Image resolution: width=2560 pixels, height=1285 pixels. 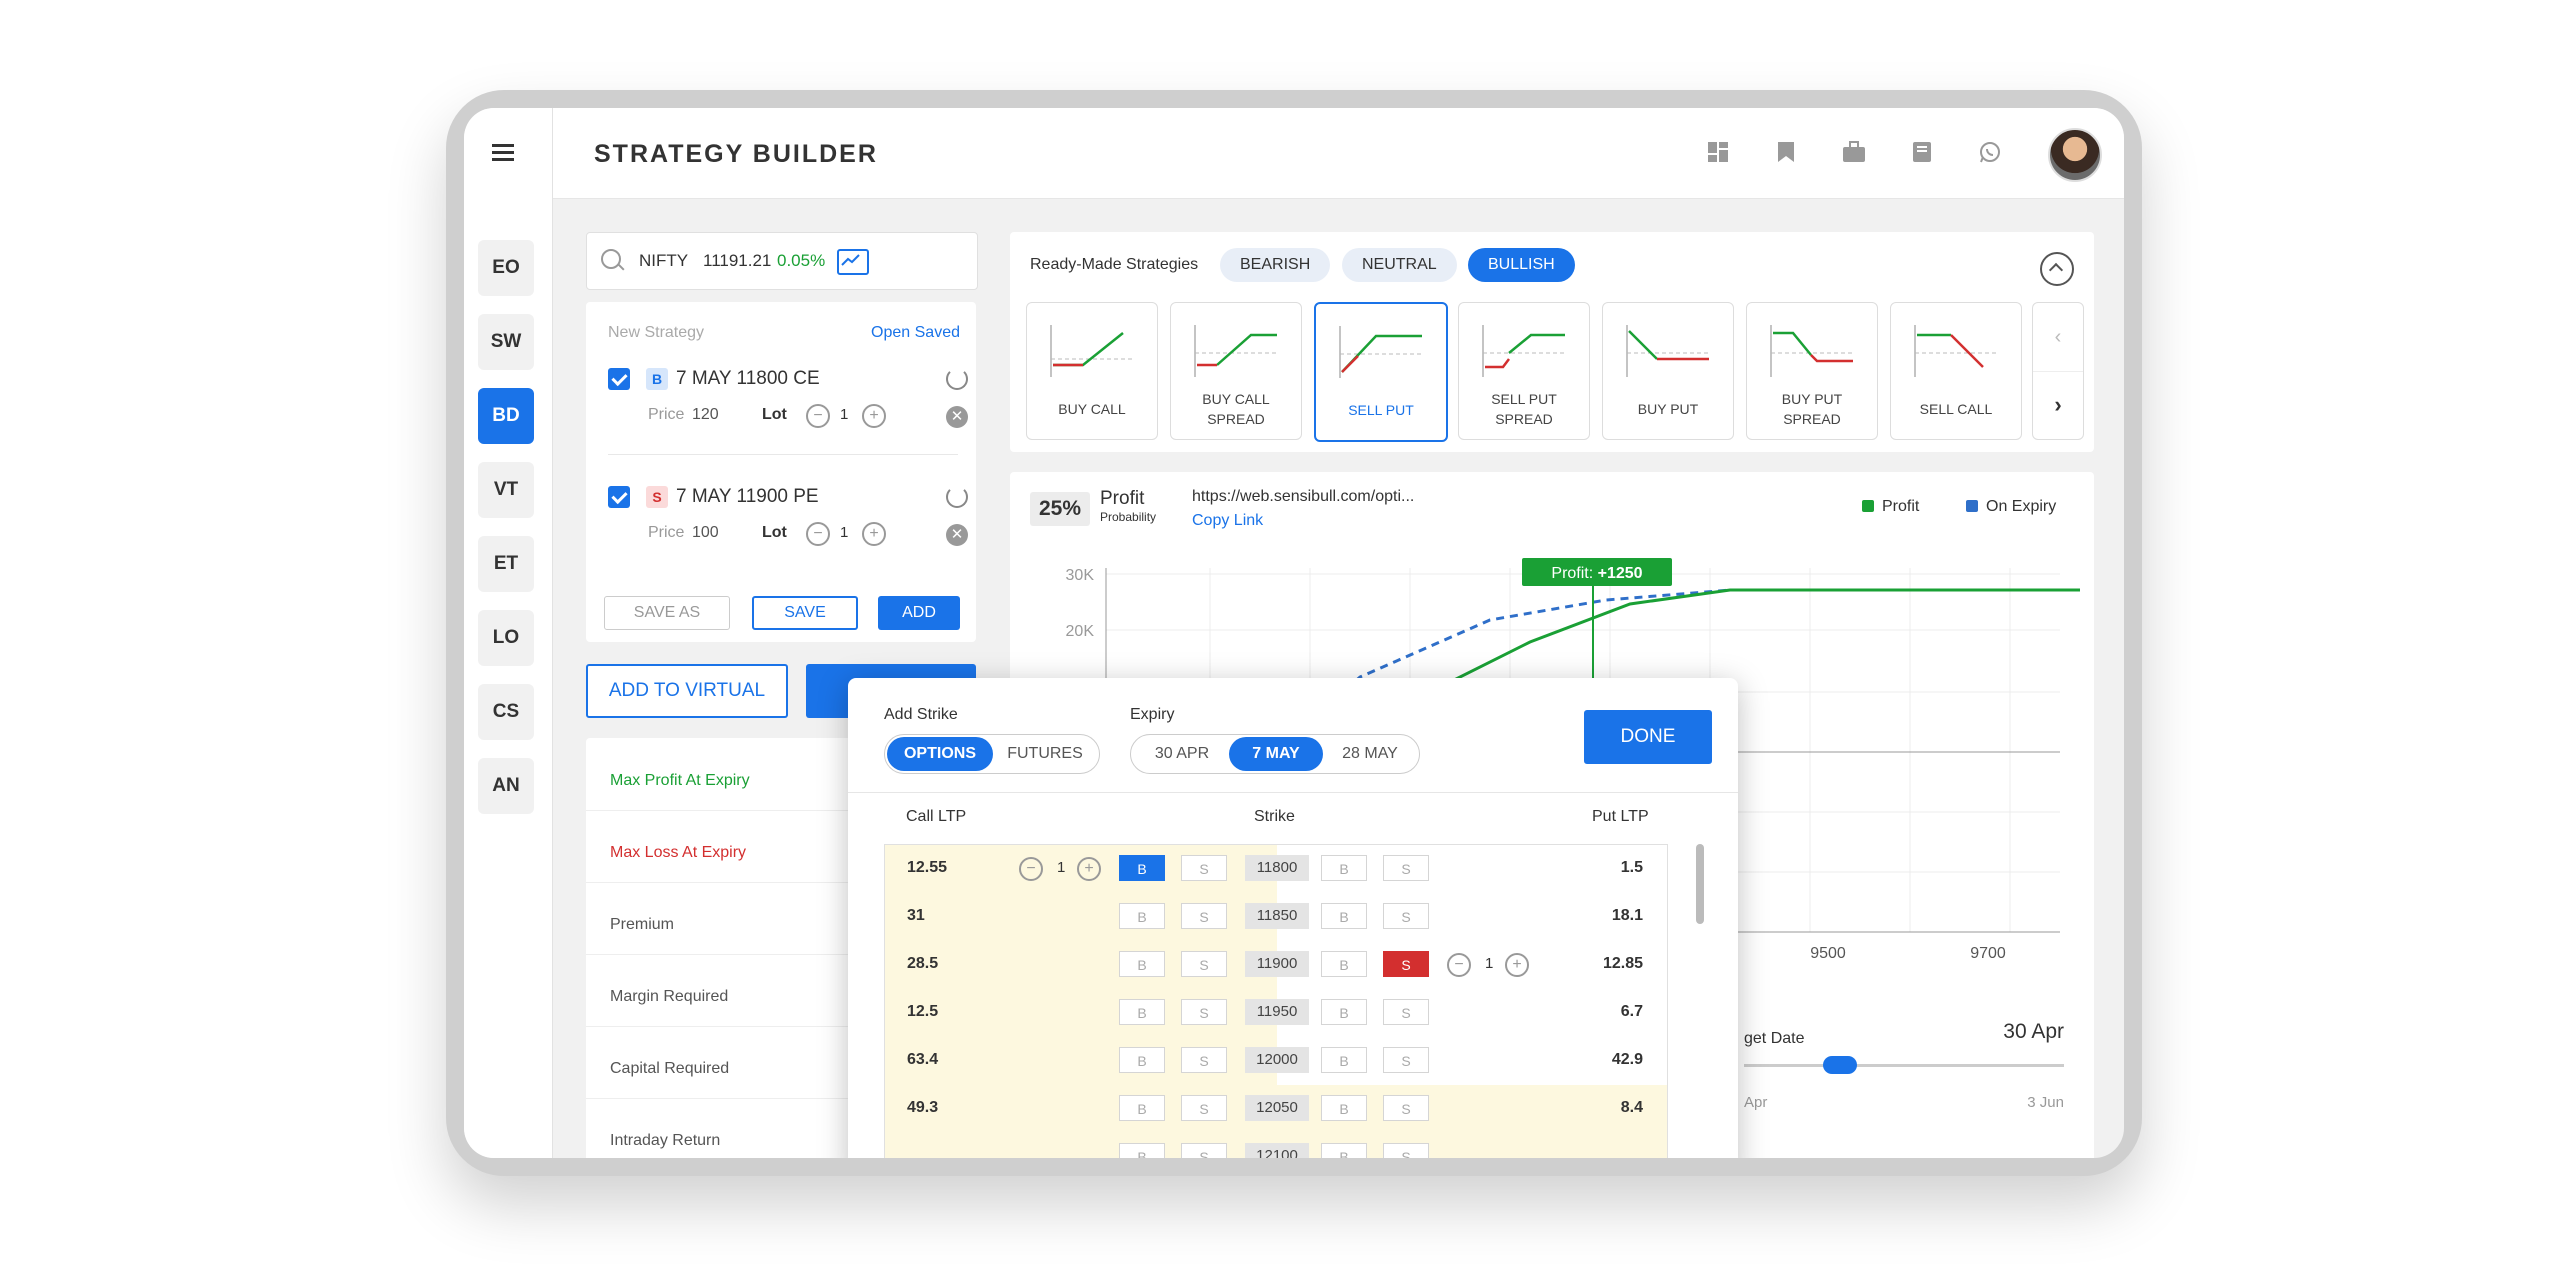 What do you see at coordinates (1786, 152) in the screenshot?
I see `bookmark-icon` at bounding box center [1786, 152].